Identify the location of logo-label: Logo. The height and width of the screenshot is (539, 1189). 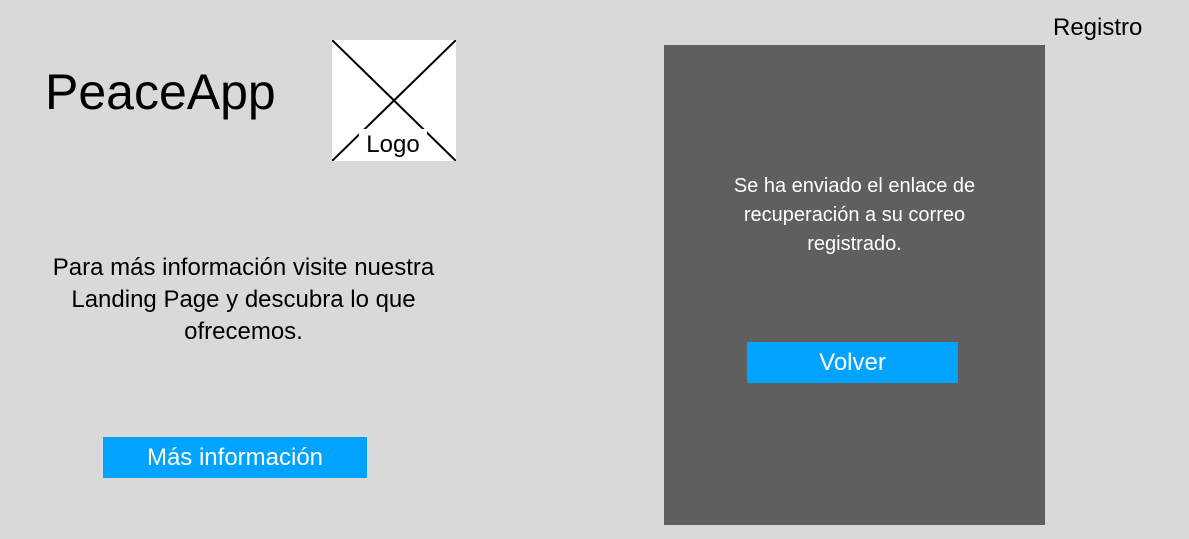
(393, 145).